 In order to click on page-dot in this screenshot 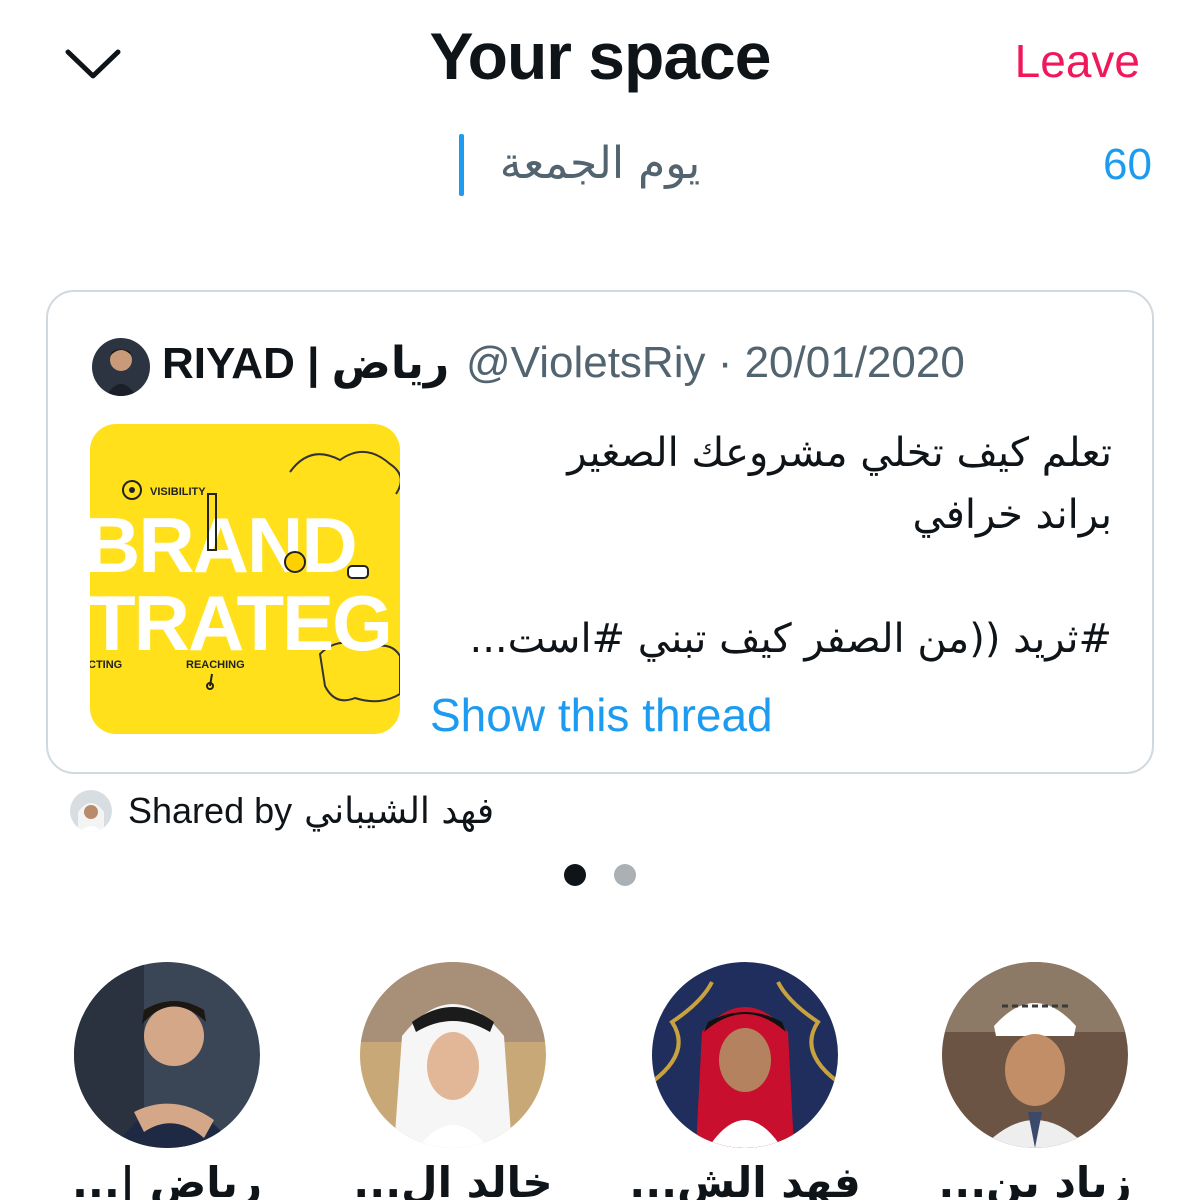, I will do `click(625, 875)`.